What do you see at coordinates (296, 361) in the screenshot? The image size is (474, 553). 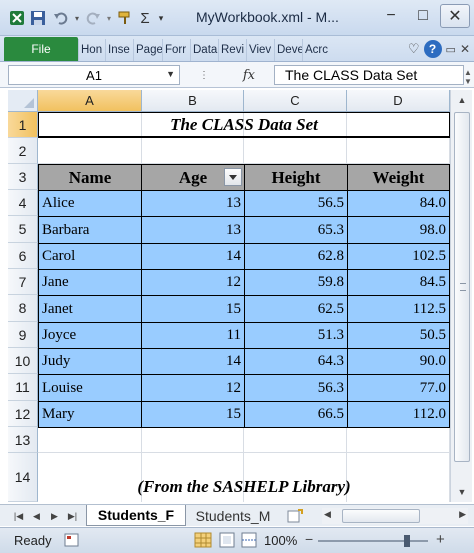 I see `cell-height: 64.3` at bounding box center [296, 361].